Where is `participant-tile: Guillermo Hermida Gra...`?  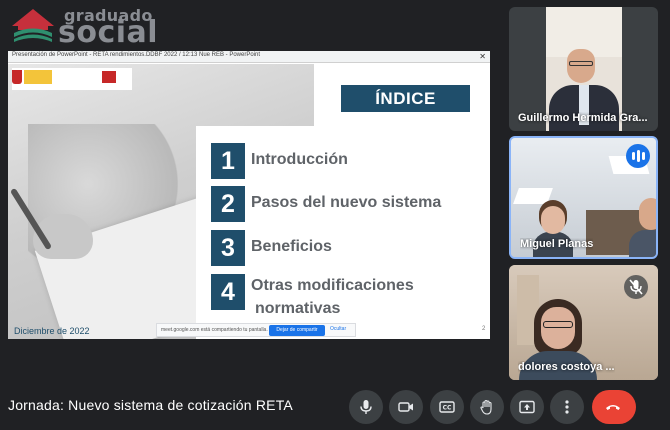
participant-tile: Guillermo Hermida Gra... is located at coordinates (583, 69).